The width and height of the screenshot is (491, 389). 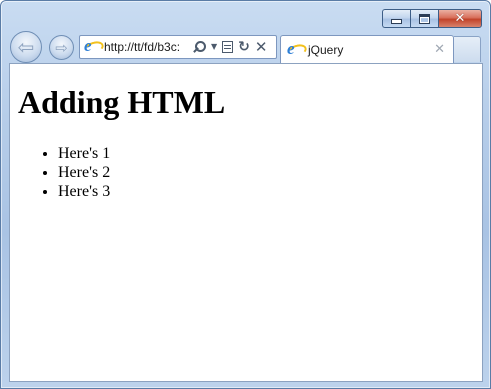 I want to click on close-button: ✕, so click(x=460, y=18).